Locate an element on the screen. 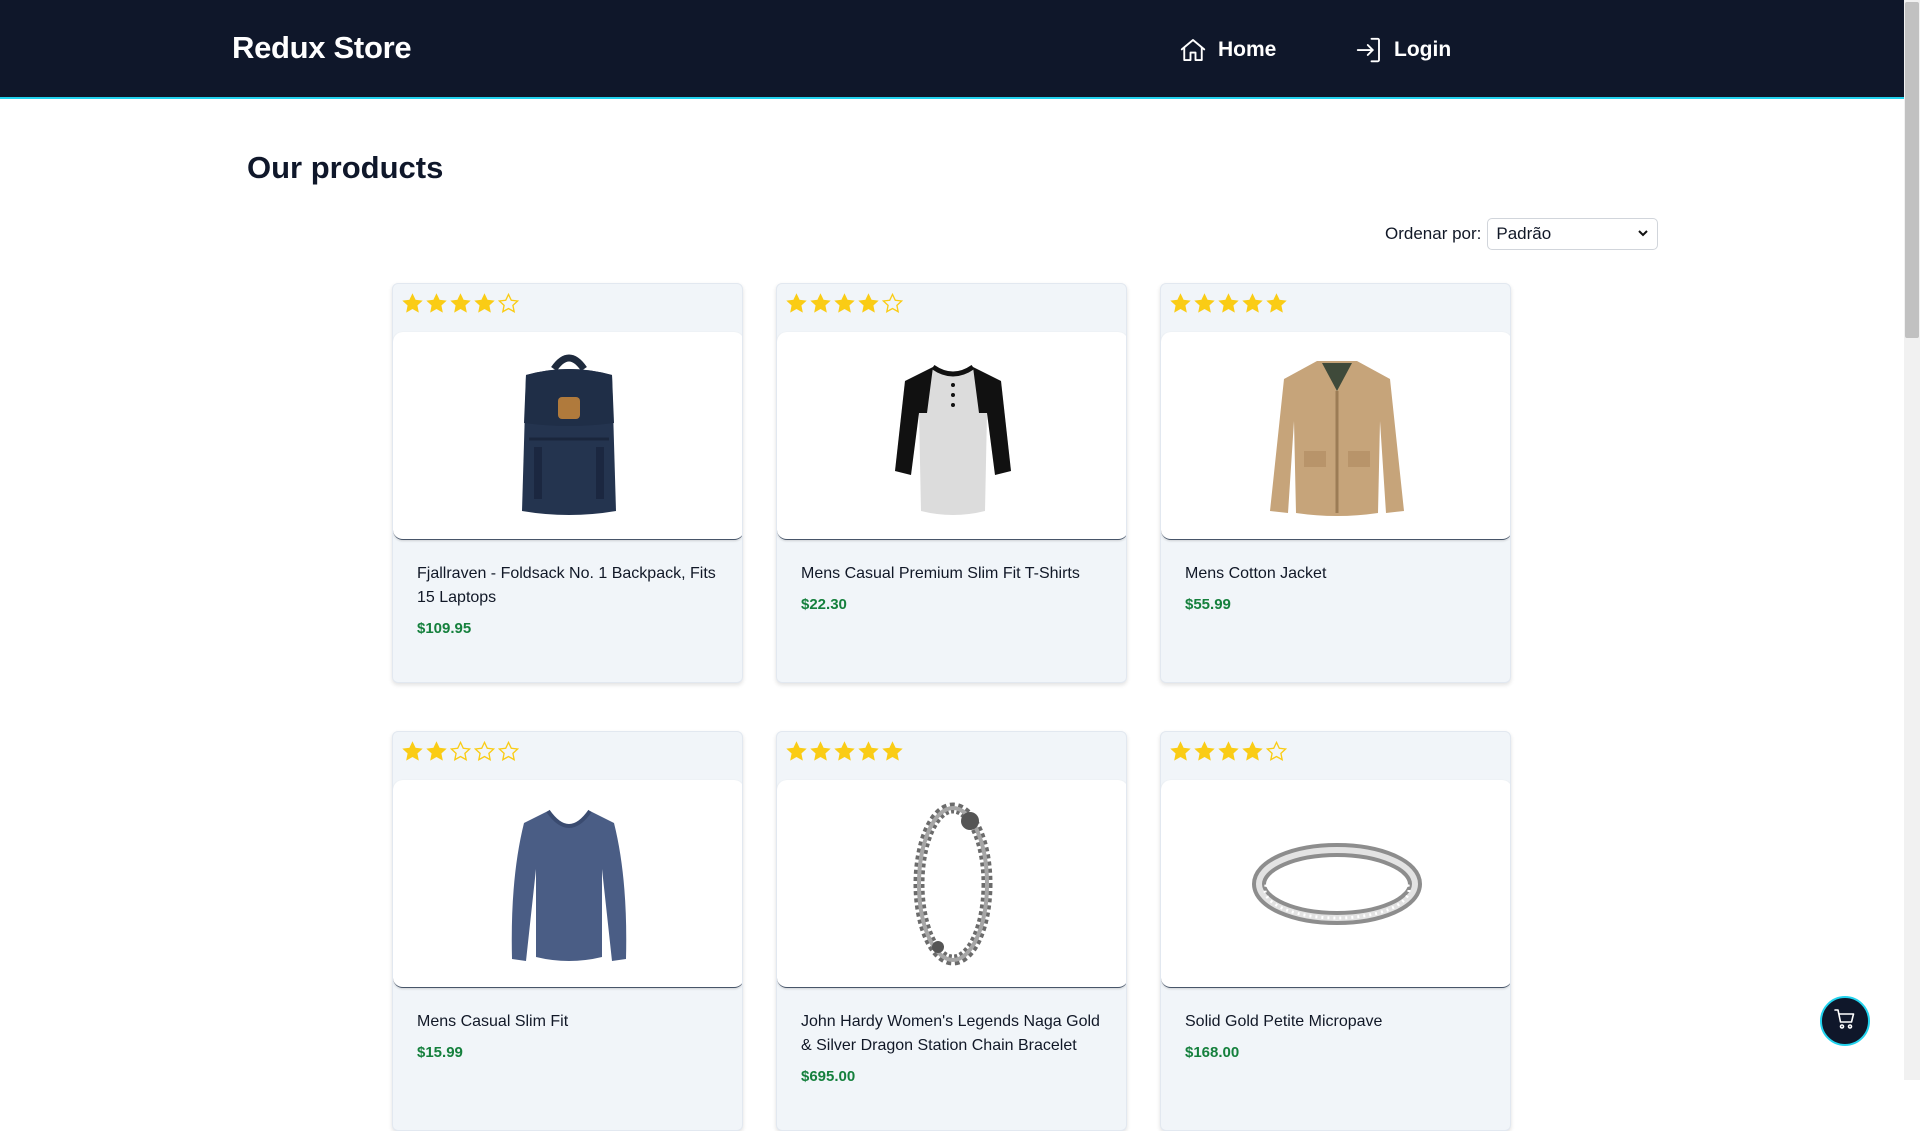 Image resolution: width=1920 pixels, height=1131 pixels. nav-login-link: Login is located at coordinates (1402, 50).